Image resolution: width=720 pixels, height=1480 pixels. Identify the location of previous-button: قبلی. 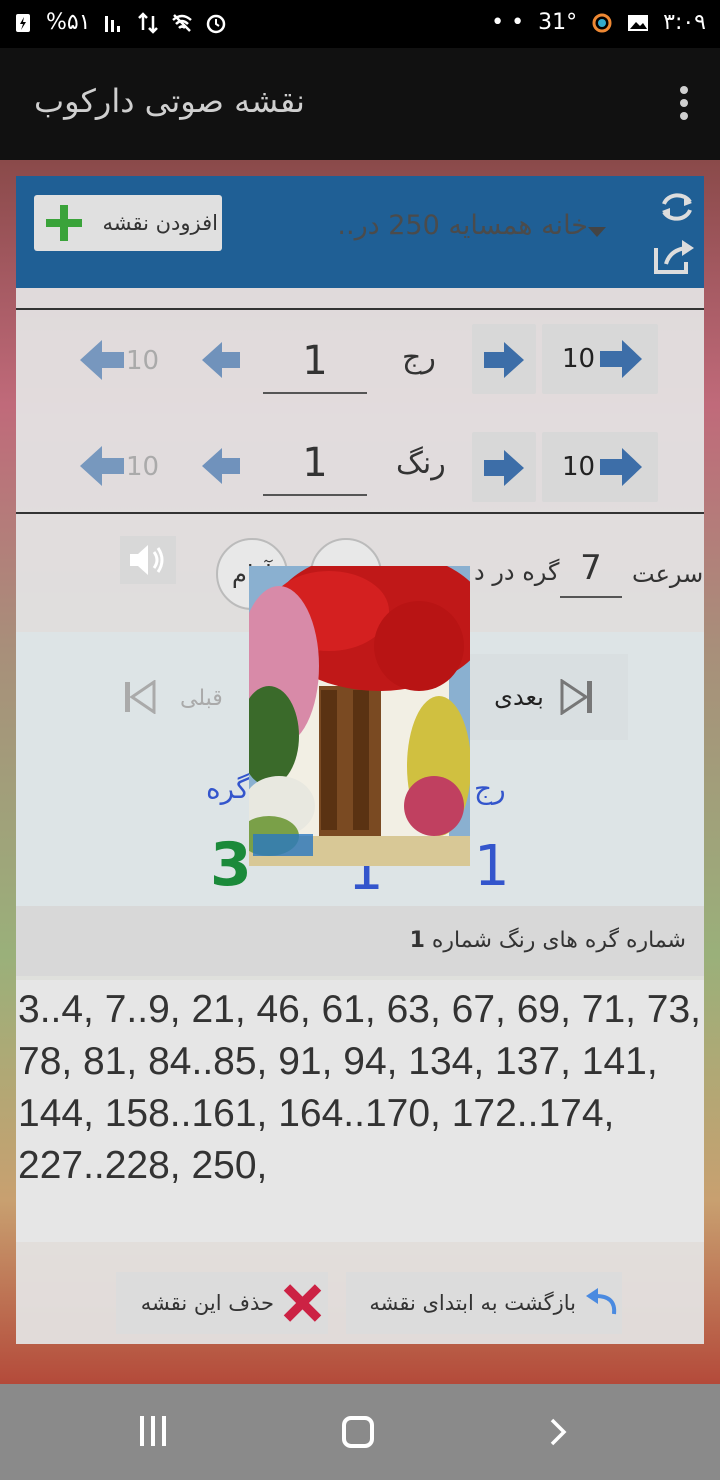
(201, 698).